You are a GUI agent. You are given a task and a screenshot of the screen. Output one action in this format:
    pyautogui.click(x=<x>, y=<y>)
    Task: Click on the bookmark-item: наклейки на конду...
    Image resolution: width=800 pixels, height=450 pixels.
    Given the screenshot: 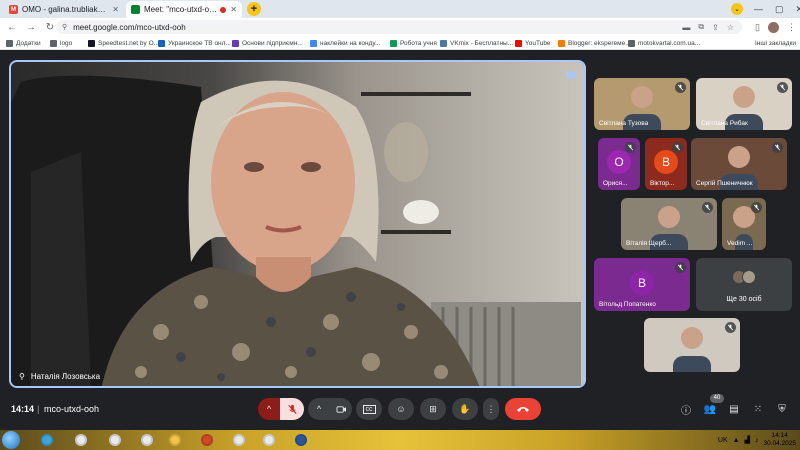 What is the action you would take?
    pyautogui.click(x=345, y=43)
    